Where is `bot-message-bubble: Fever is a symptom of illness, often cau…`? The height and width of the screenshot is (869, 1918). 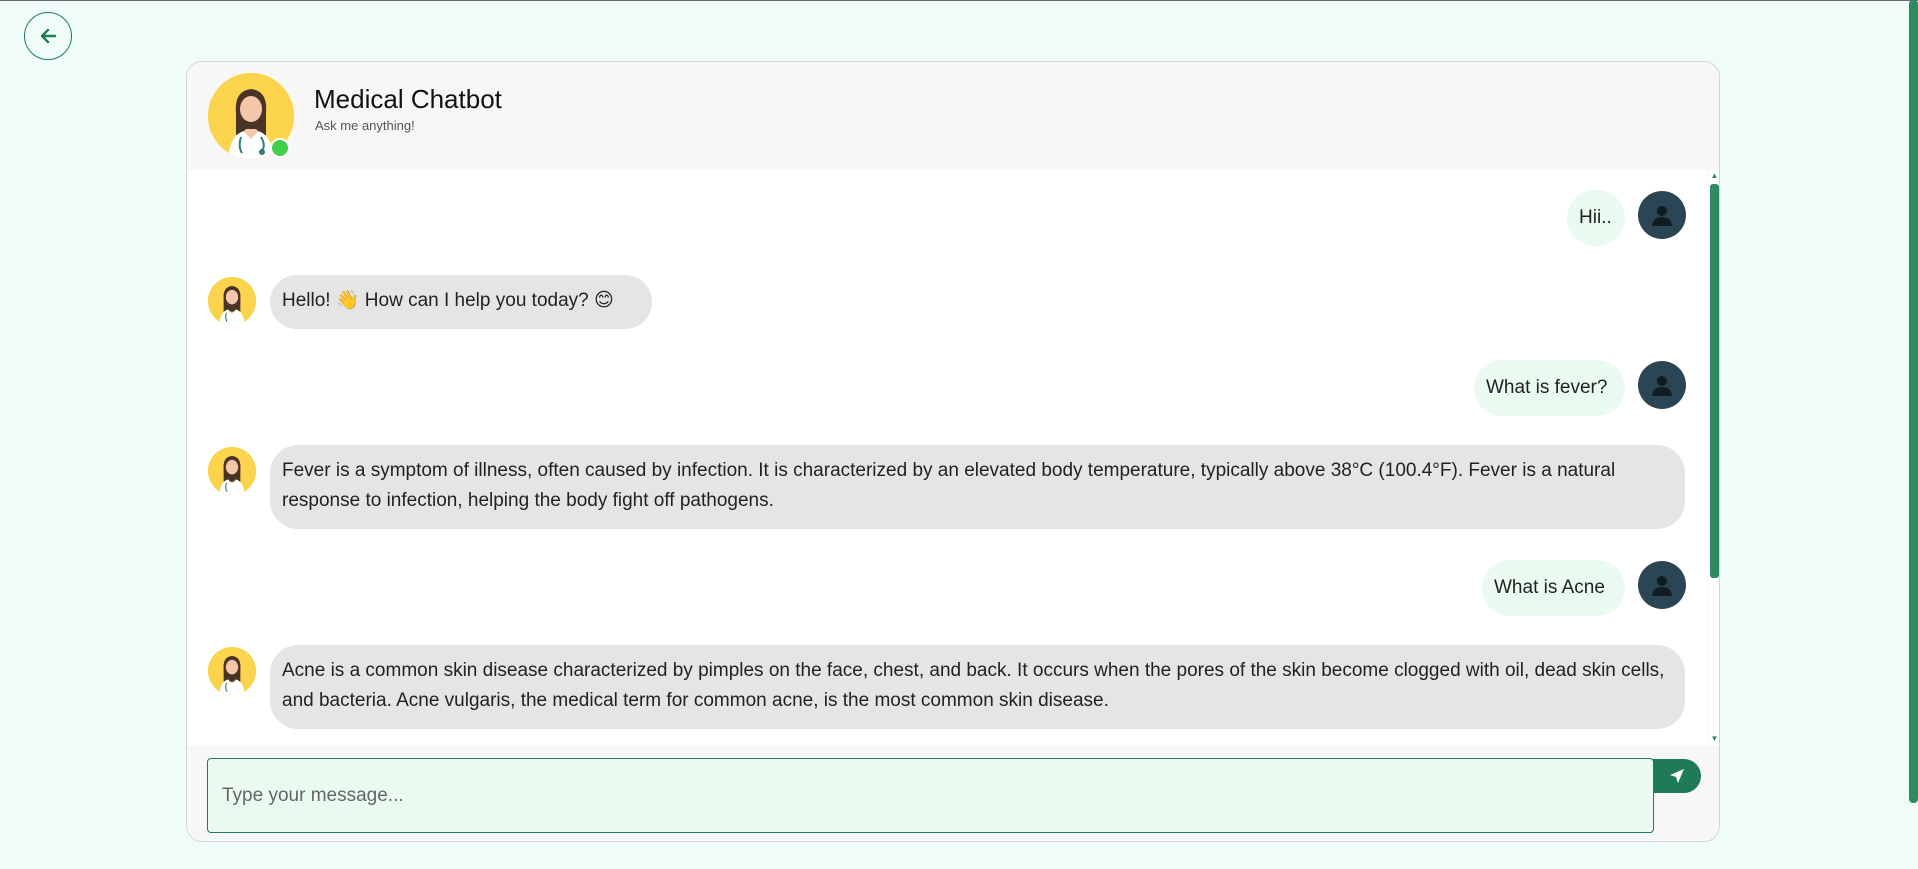
bot-message-bubble: Fever is a symptom of illness, often cau… is located at coordinates (977, 487).